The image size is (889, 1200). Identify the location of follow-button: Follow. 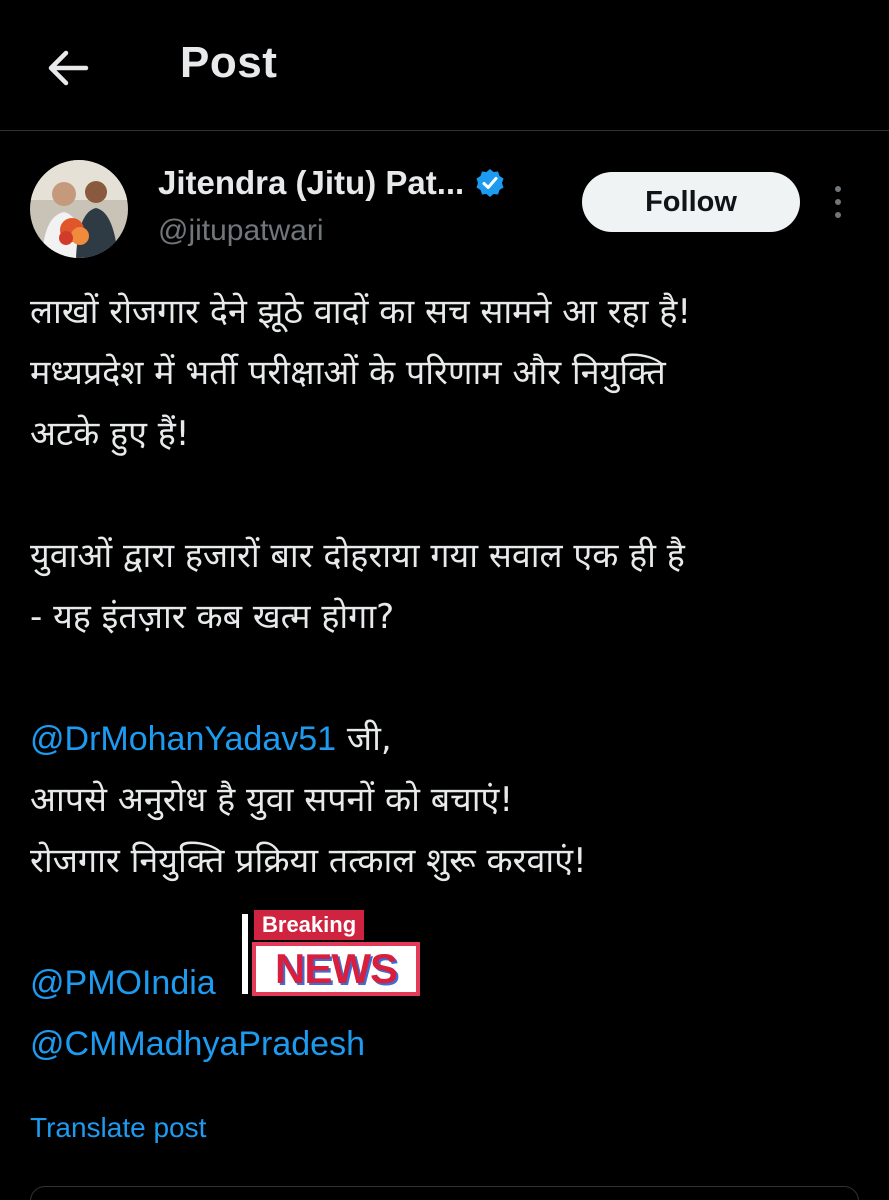
(691, 202).